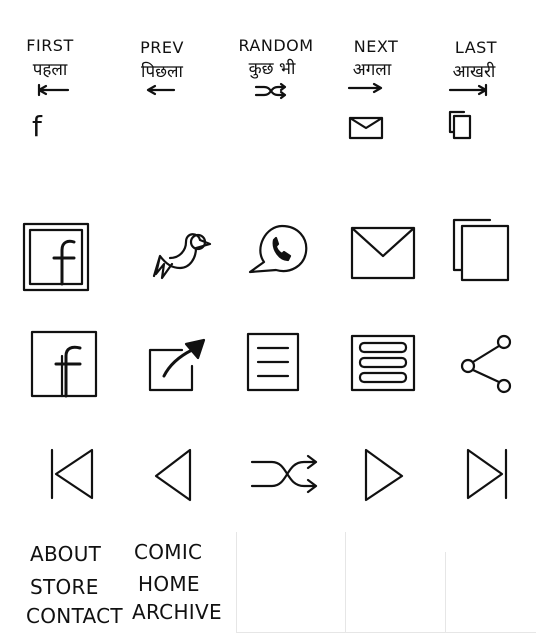  What do you see at coordinates (65, 554) in the screenshot?
I see `about-link: ABOUT` at bounding box center [65, 554].